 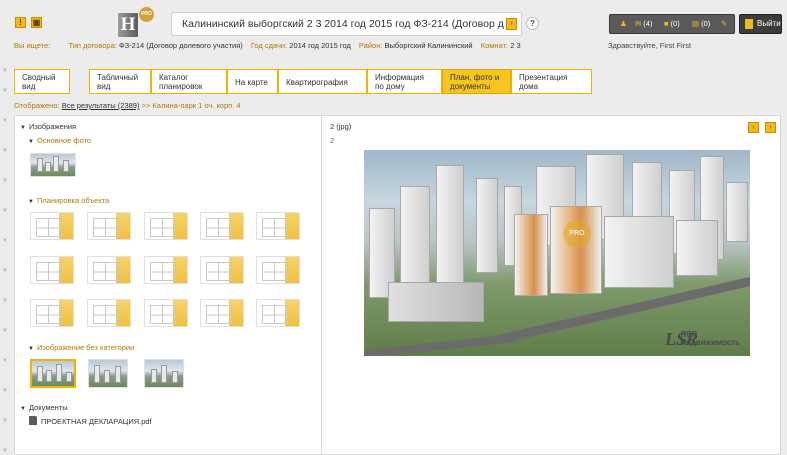 What do you see at coordinates (68, 200) in the screenshot?
I see `tree-plans-node: ▼ Планировка объекта` at bounding box center [68, 200].